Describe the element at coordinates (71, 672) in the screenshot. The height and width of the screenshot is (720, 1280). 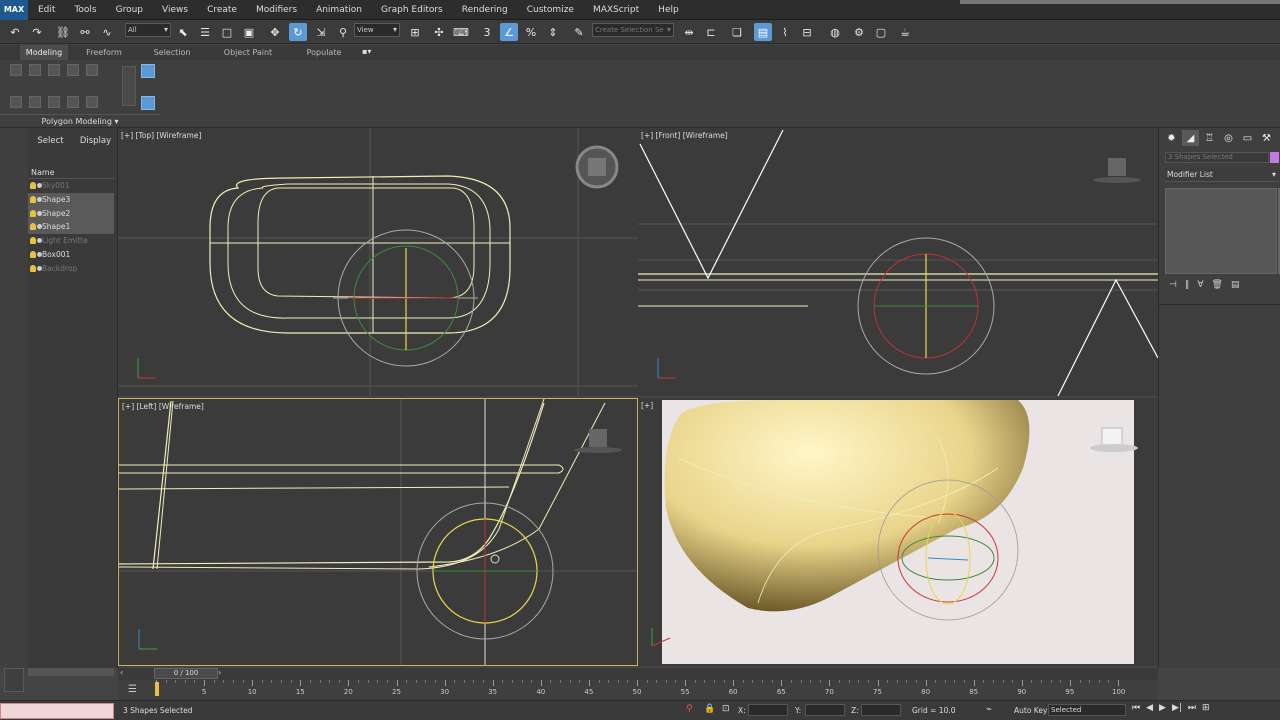
I see `scene-explorer-scrollbar` at that location.